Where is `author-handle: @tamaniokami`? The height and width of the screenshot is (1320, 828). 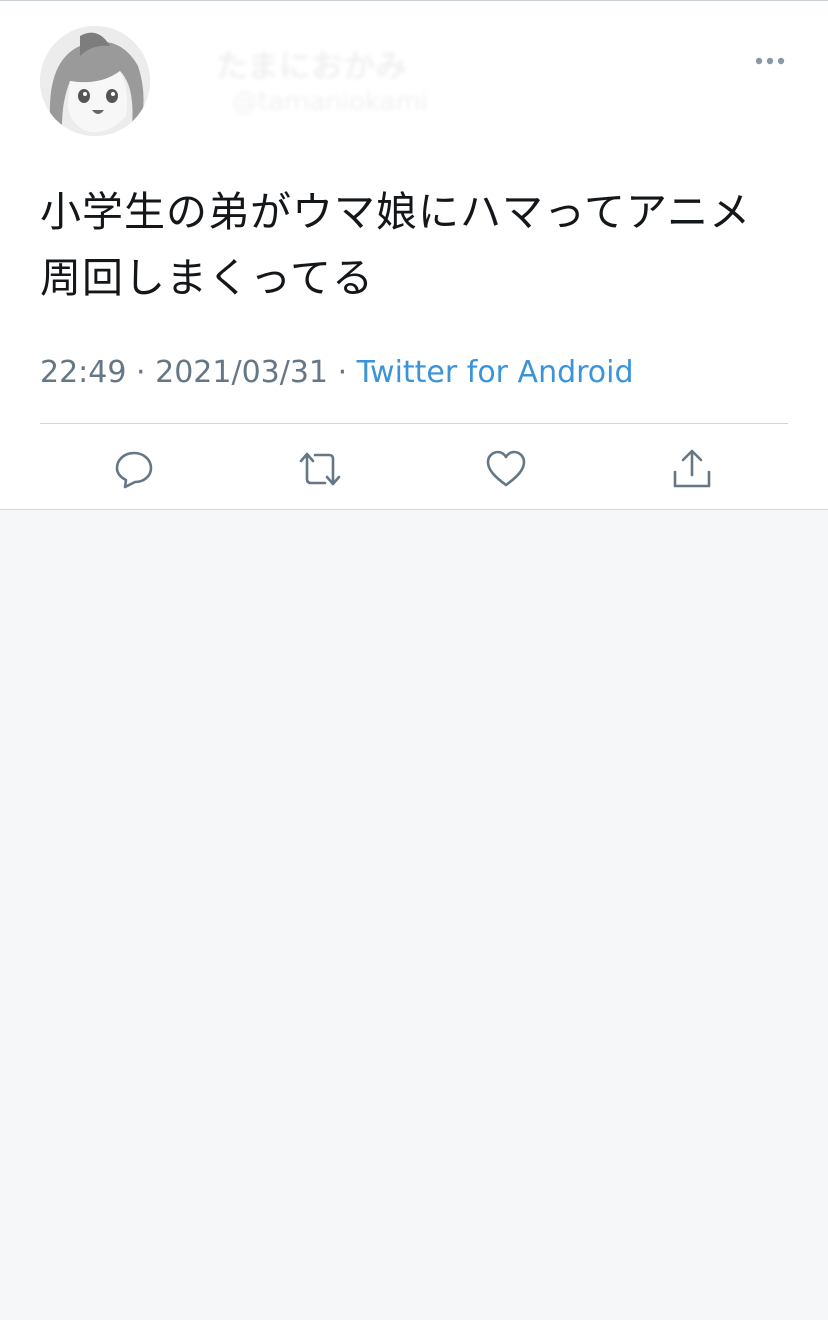 author-handle: @tamaniokami is located at coordinates (330, 102).